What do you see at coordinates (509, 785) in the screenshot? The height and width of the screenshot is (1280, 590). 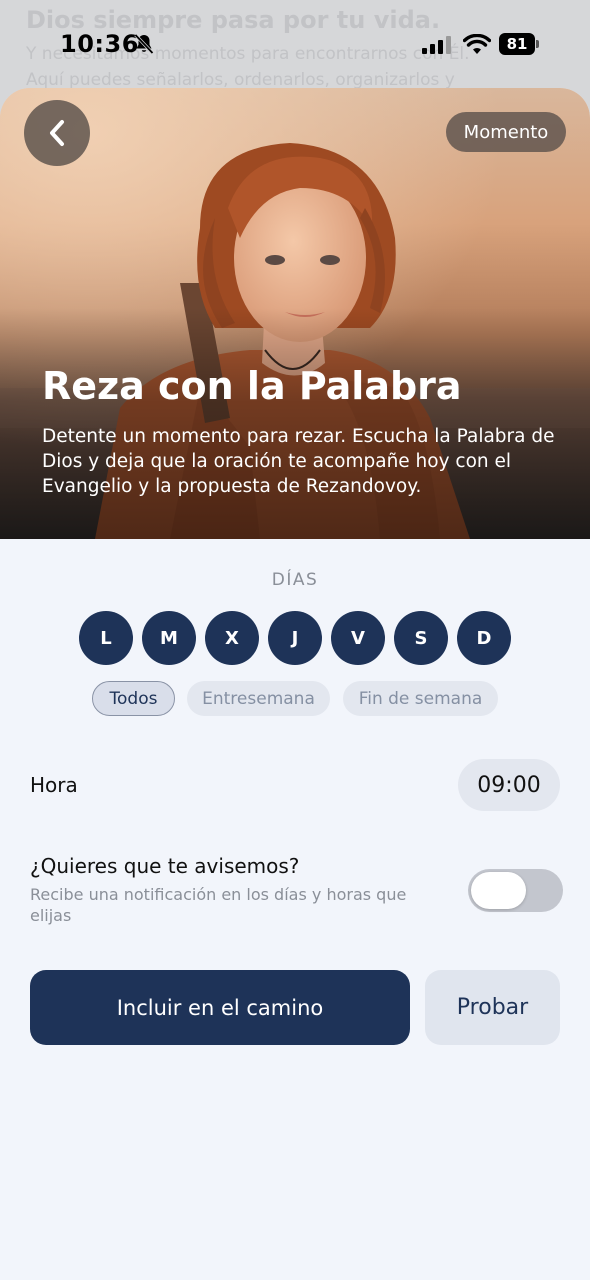 I see `time-picker: 09:00` at bounding box center [509, 785].